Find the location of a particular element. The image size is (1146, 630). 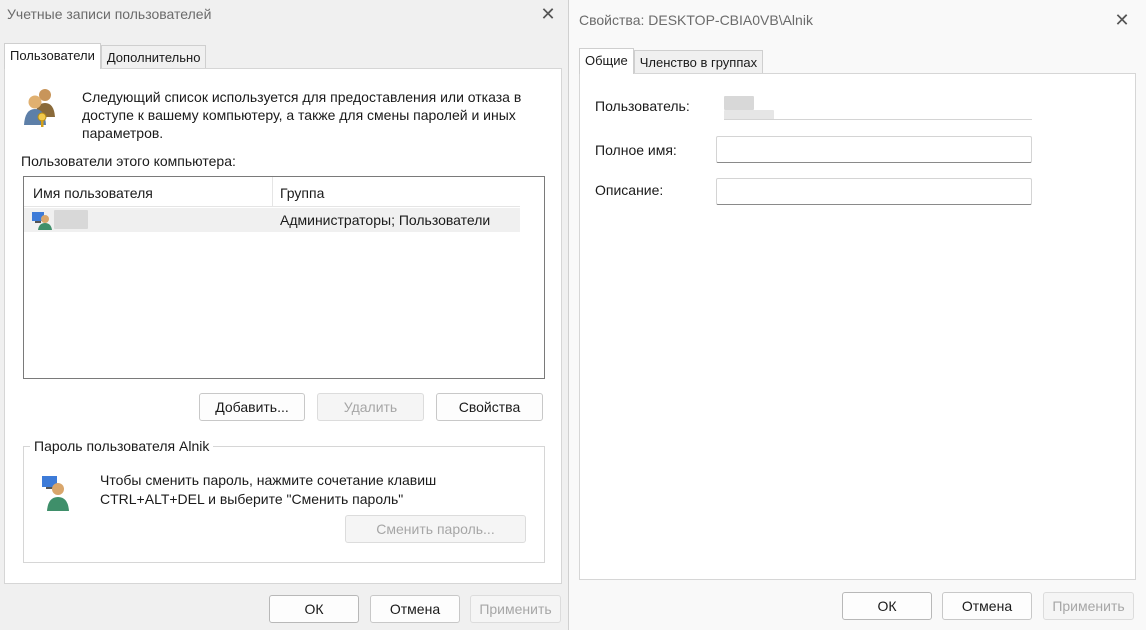

username-value is located at coordinates (874, 106).